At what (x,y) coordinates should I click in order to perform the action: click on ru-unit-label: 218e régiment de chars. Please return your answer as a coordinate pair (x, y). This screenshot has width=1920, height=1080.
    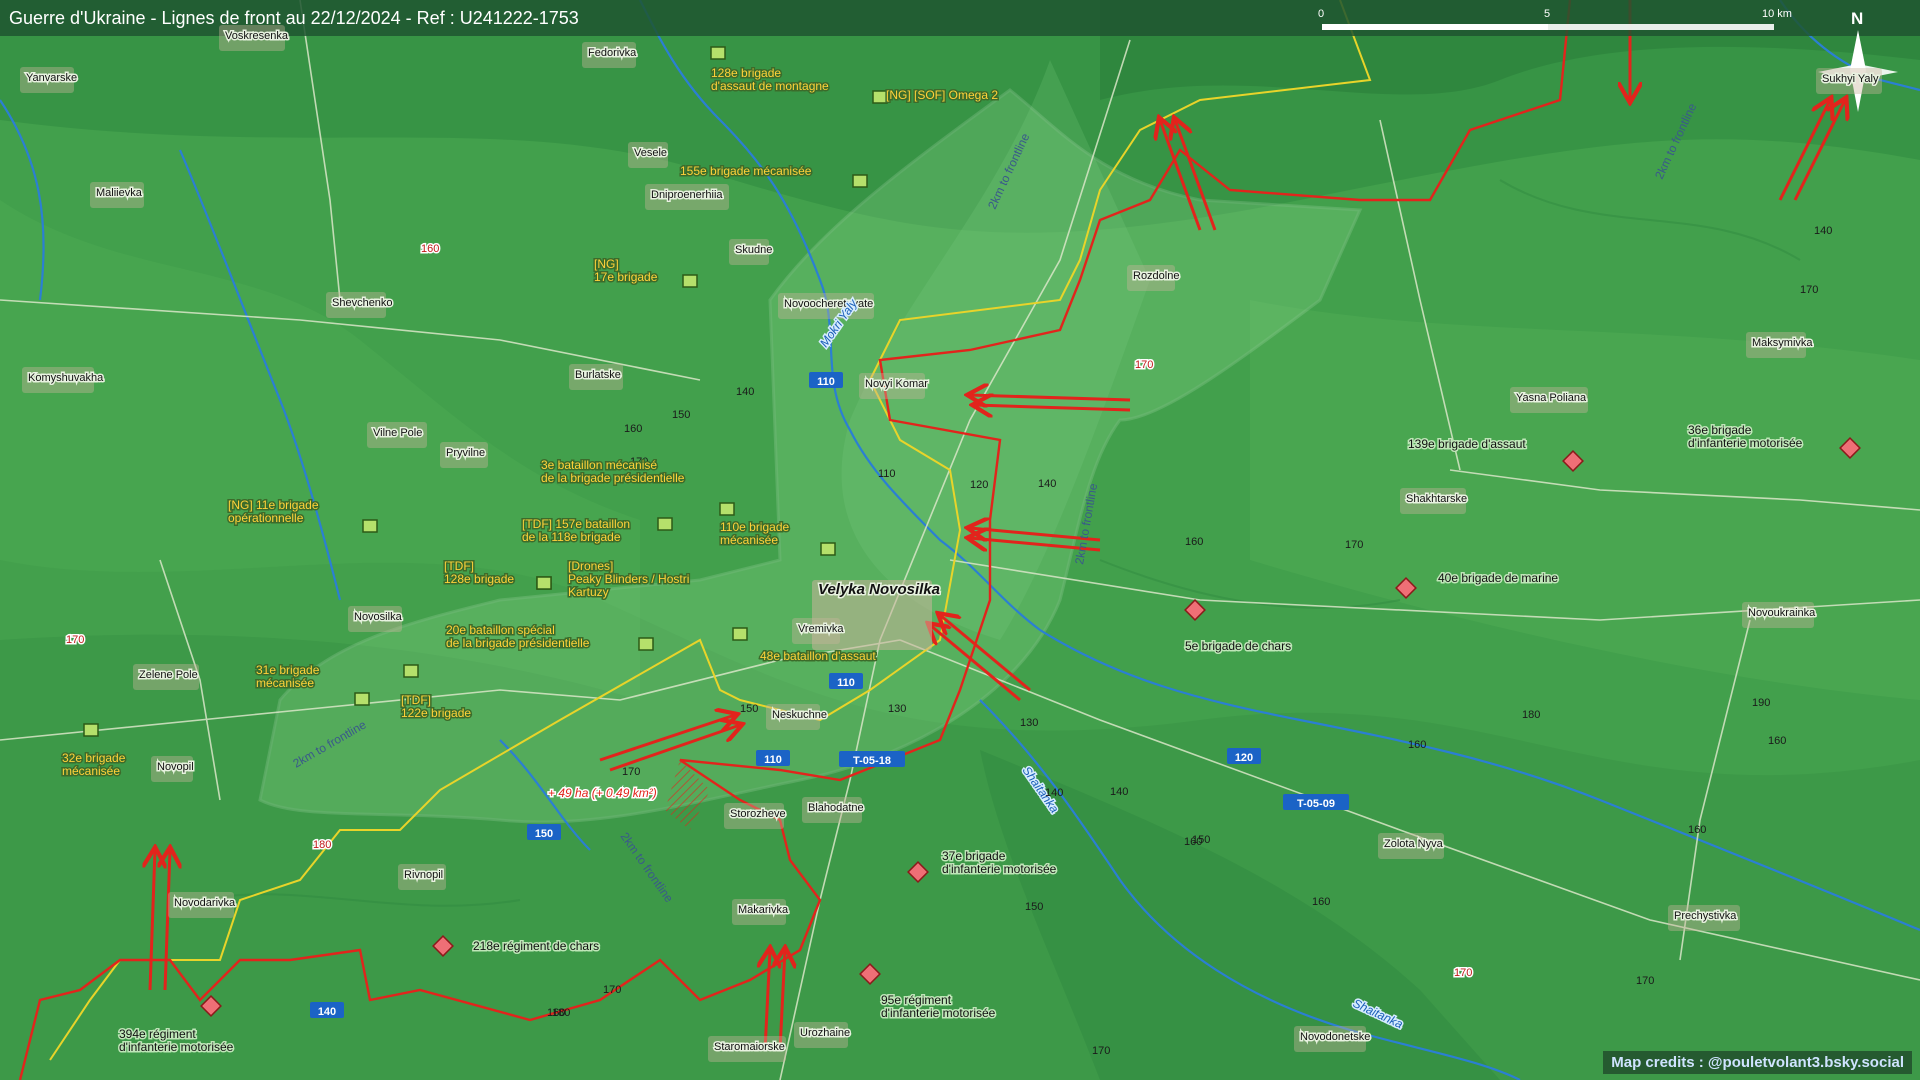
    Looking at the image, I should click on (536, 946).